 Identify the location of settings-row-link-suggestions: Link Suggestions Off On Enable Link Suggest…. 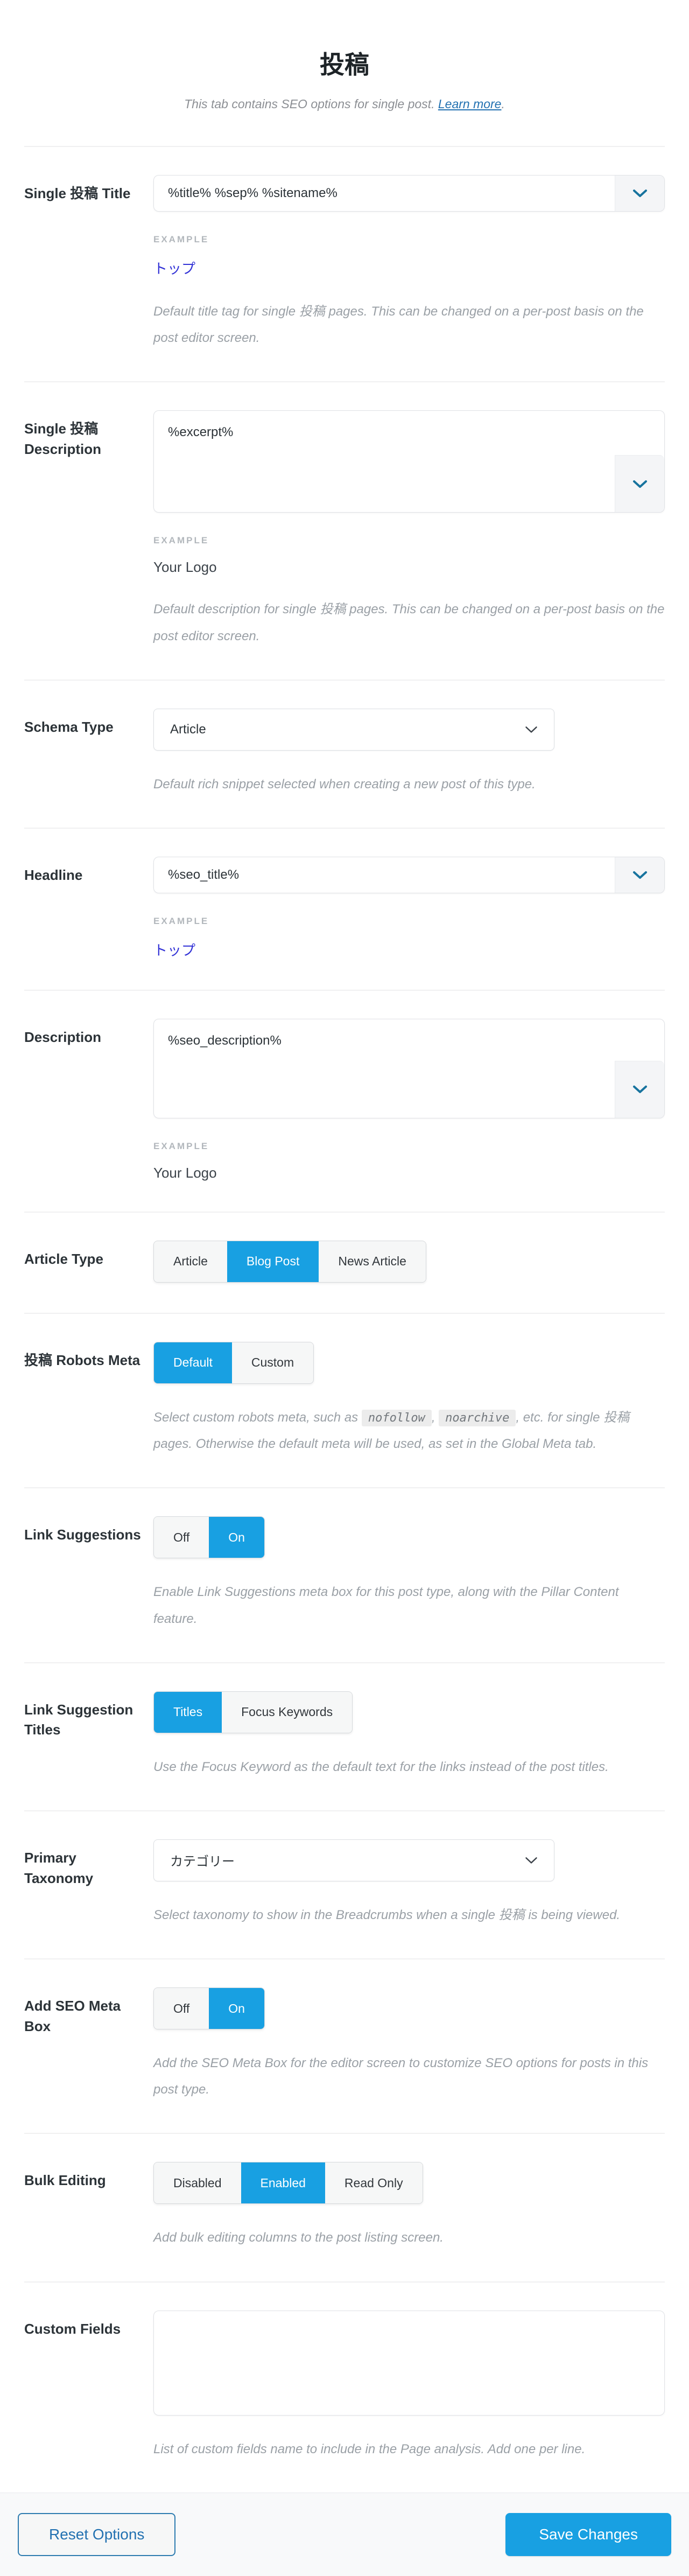
(344, 1574).